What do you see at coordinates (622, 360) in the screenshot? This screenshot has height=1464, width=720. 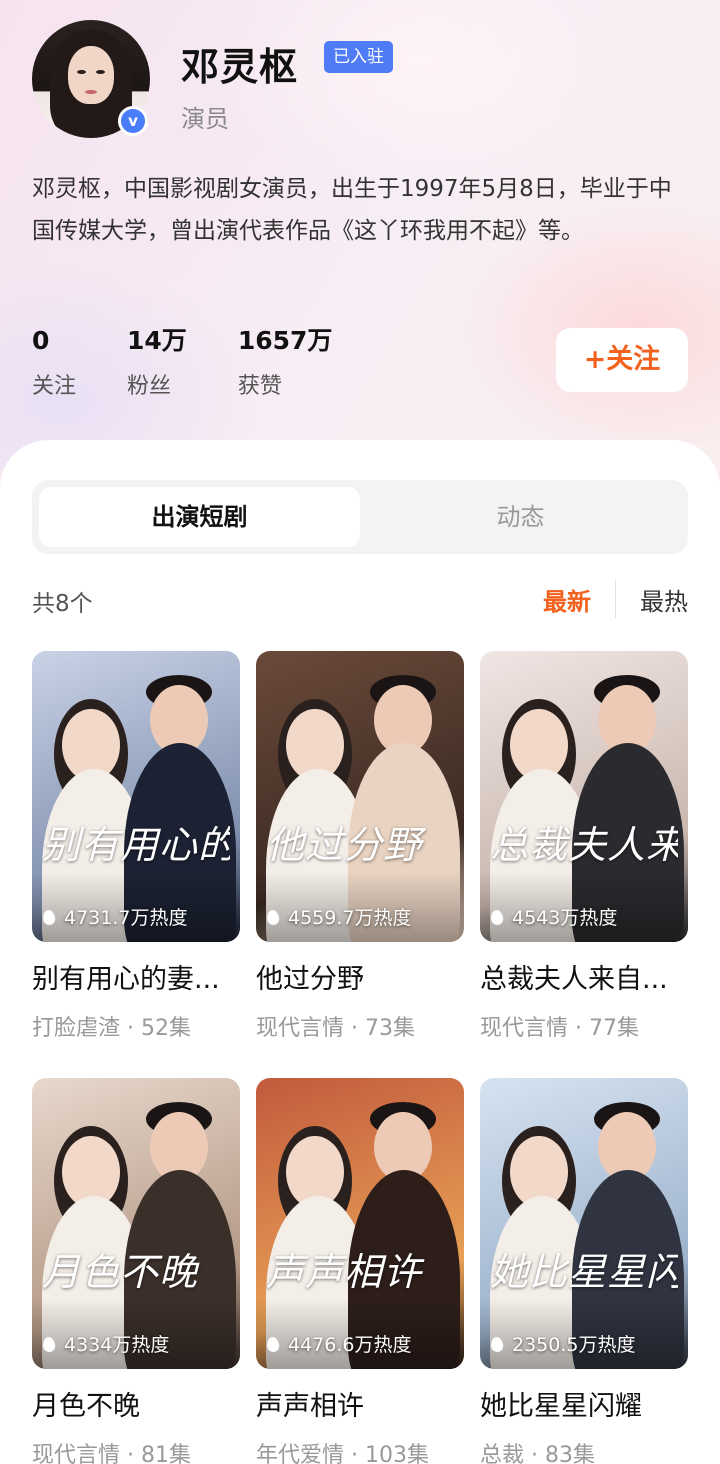 I see `follow-button: +关注` at bounding box center [622, 360].